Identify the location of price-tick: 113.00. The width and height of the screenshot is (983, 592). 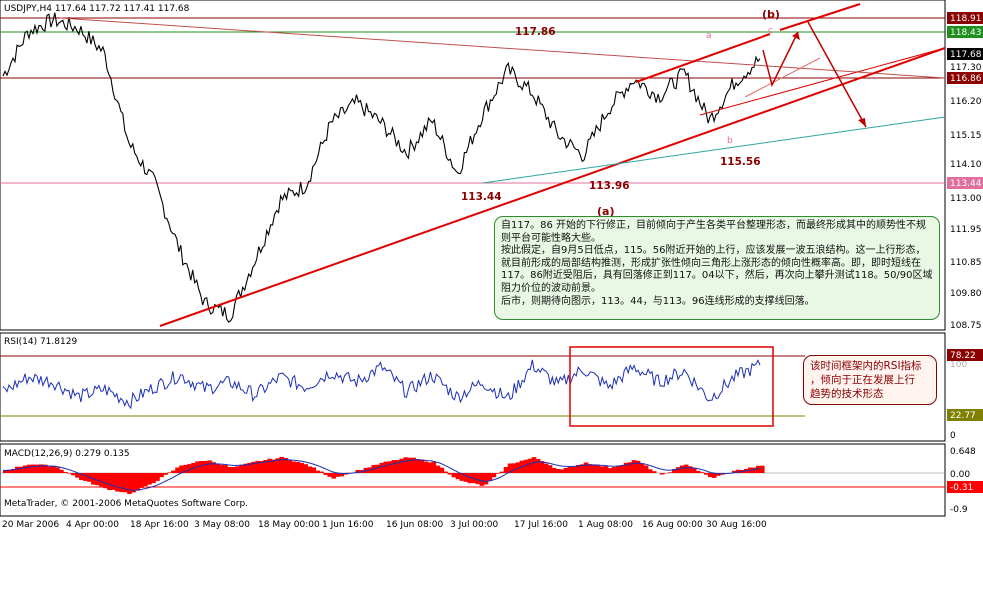
(966, 199).